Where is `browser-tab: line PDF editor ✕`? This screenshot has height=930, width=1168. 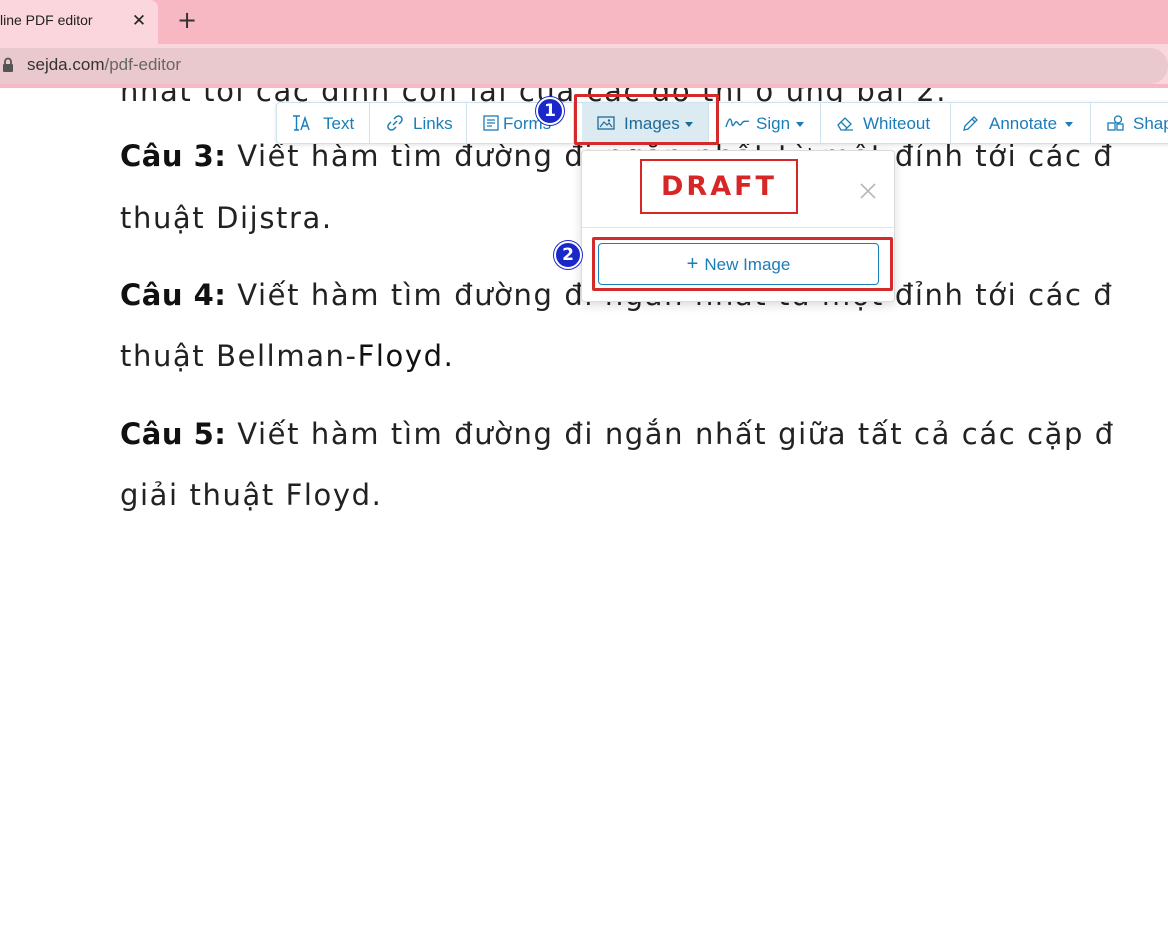 browser-tab: line PDF editor ✕ is located at coordinates (79, 22).